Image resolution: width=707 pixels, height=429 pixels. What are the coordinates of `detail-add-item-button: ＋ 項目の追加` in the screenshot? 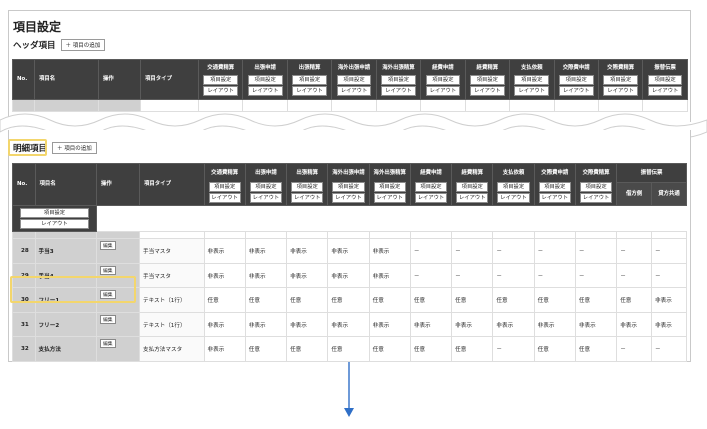 It's located at (74, 148).